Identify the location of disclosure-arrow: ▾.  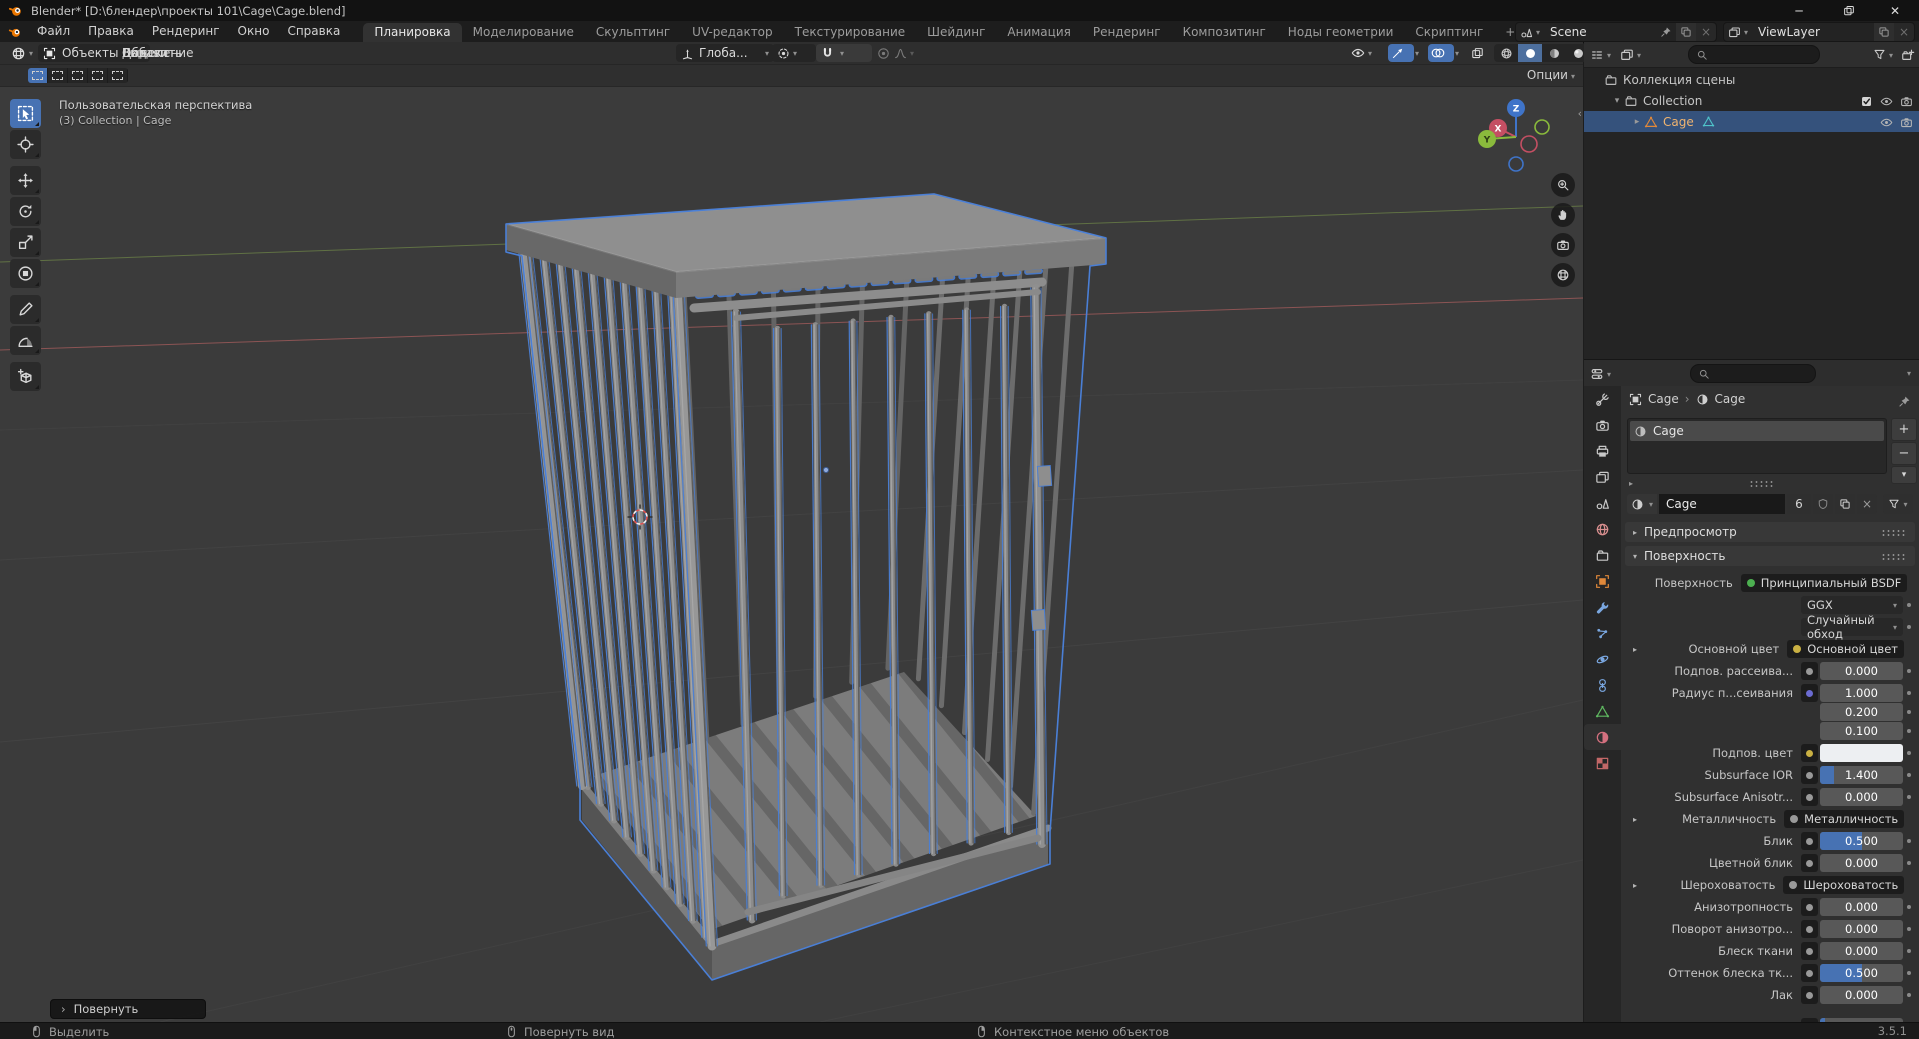
(1617, 101).